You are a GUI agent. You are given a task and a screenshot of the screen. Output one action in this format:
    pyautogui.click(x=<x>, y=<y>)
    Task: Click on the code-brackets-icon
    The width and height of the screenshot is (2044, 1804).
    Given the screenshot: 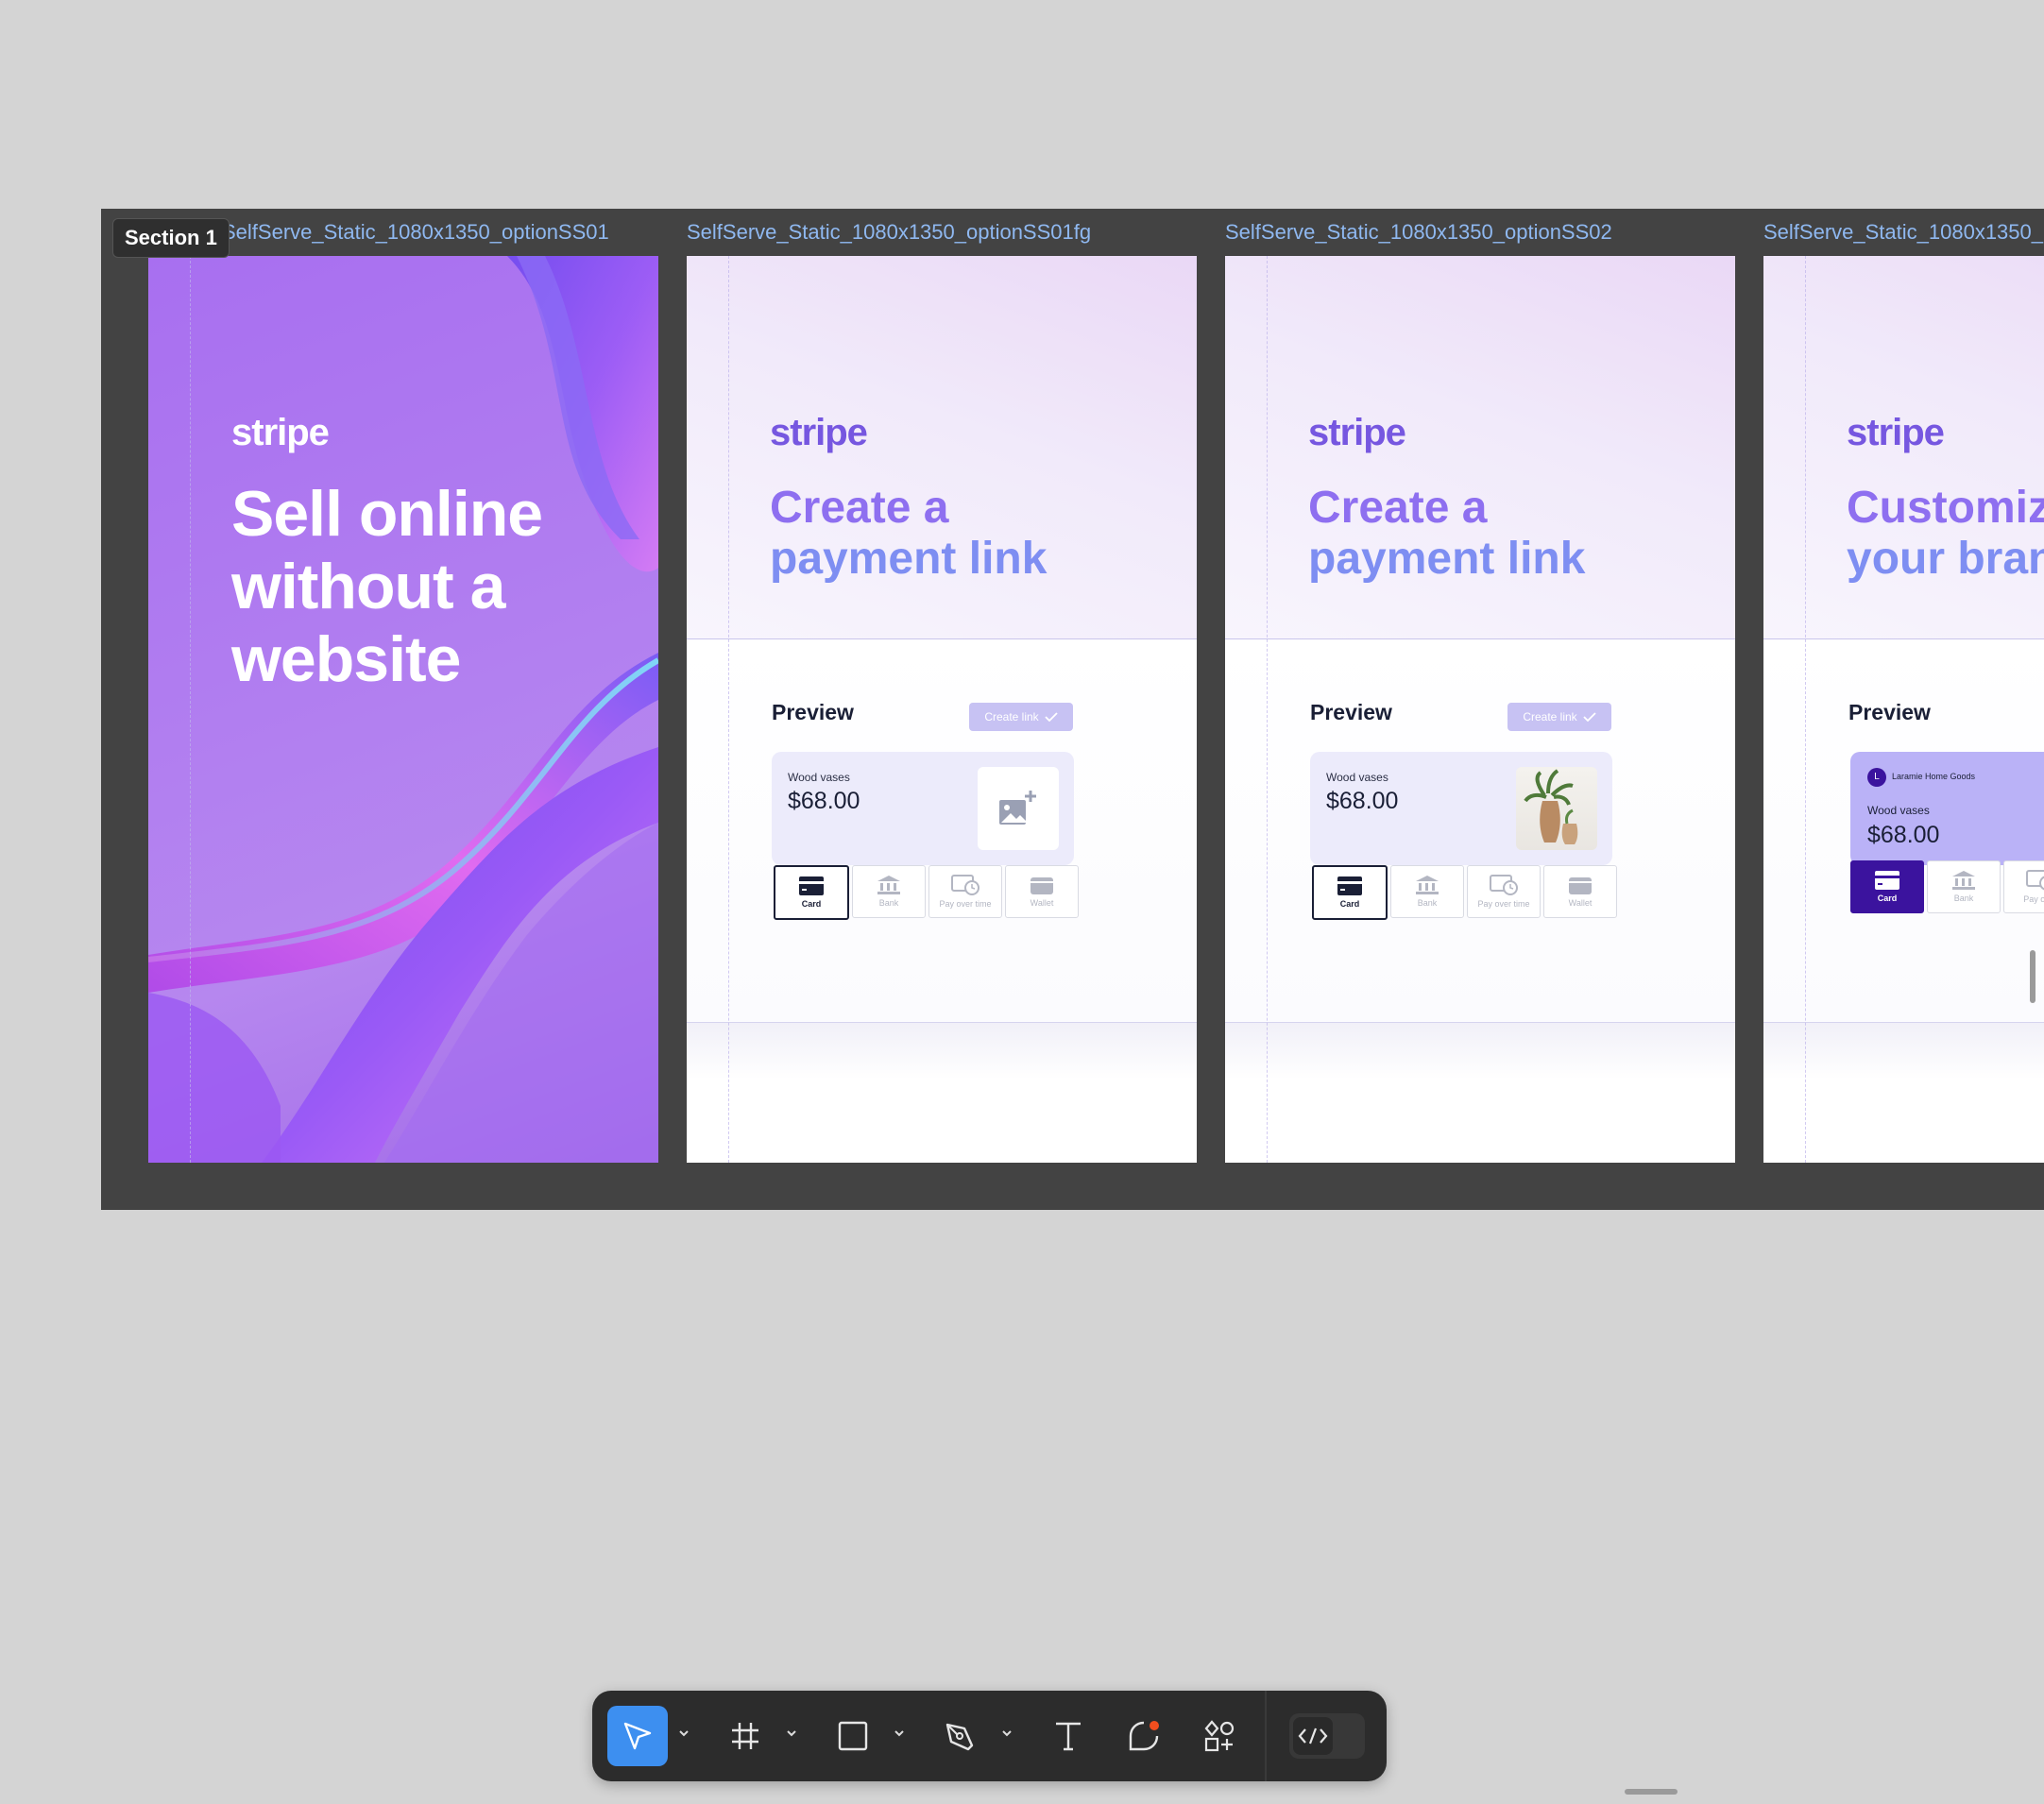 What is the action you would take?
    pyautogui.click(x=1313, y=1735)
    